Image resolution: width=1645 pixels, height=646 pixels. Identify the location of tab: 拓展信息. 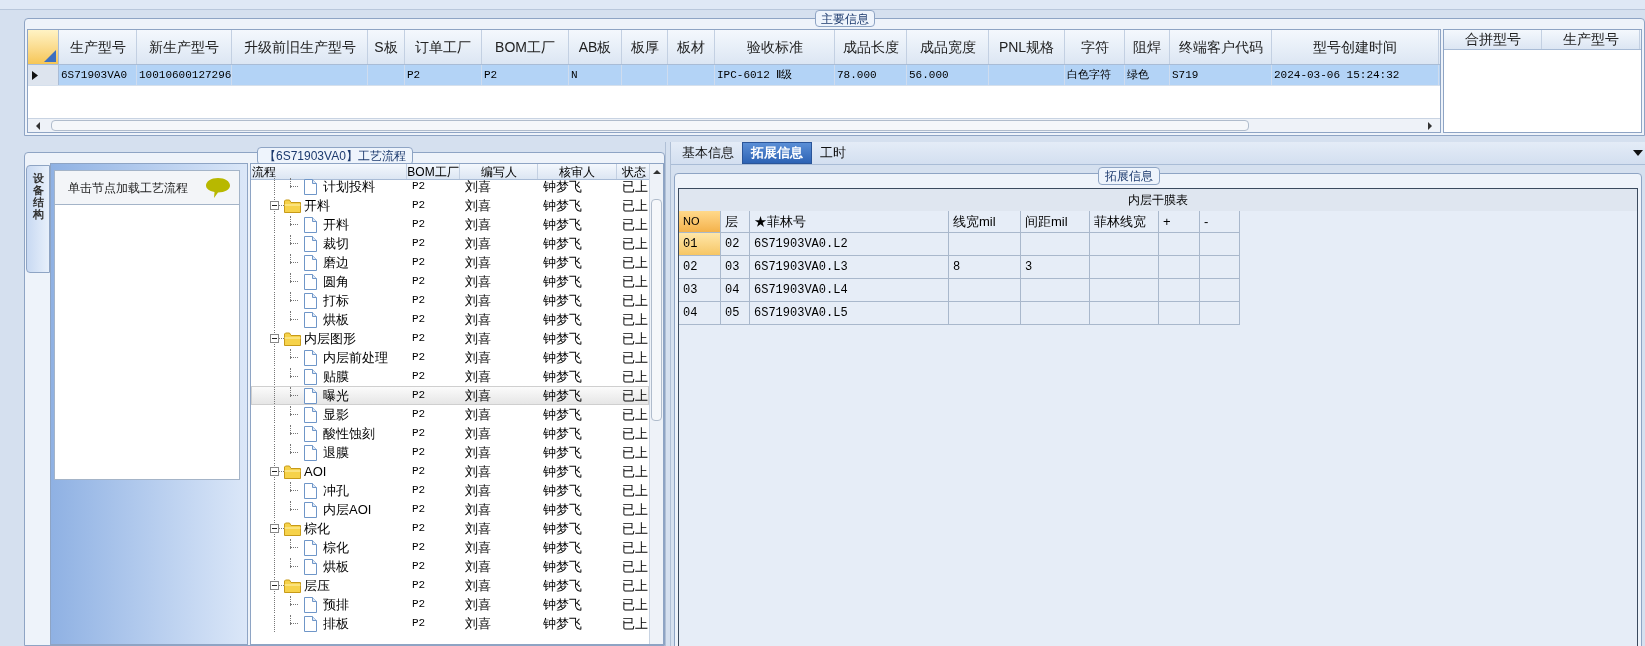
(777, 153).